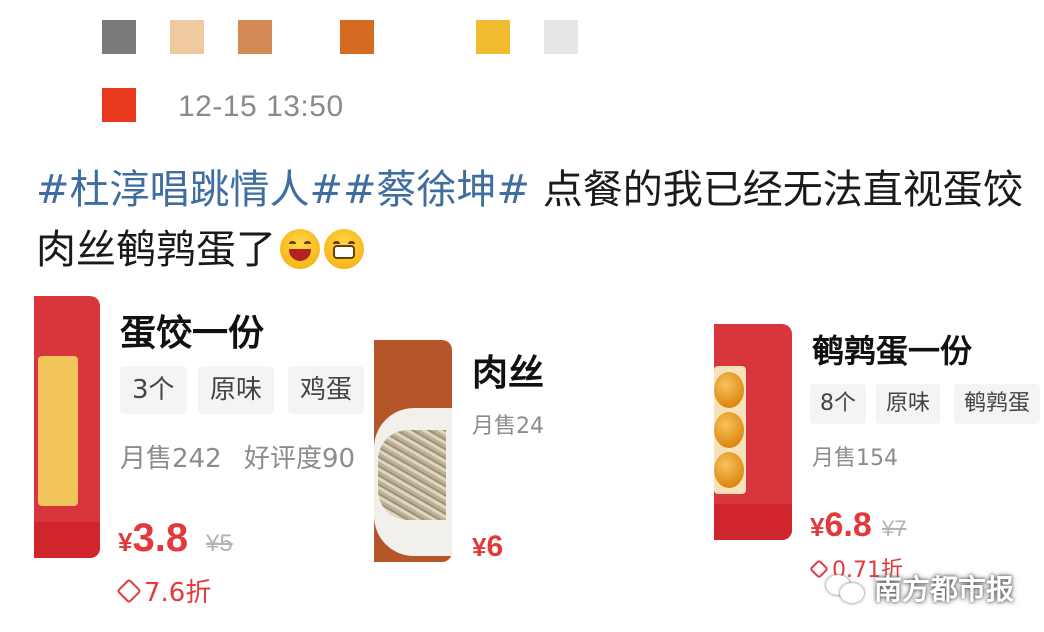  I want to click on watermark-text: 南方都市报, so click(943, 589).